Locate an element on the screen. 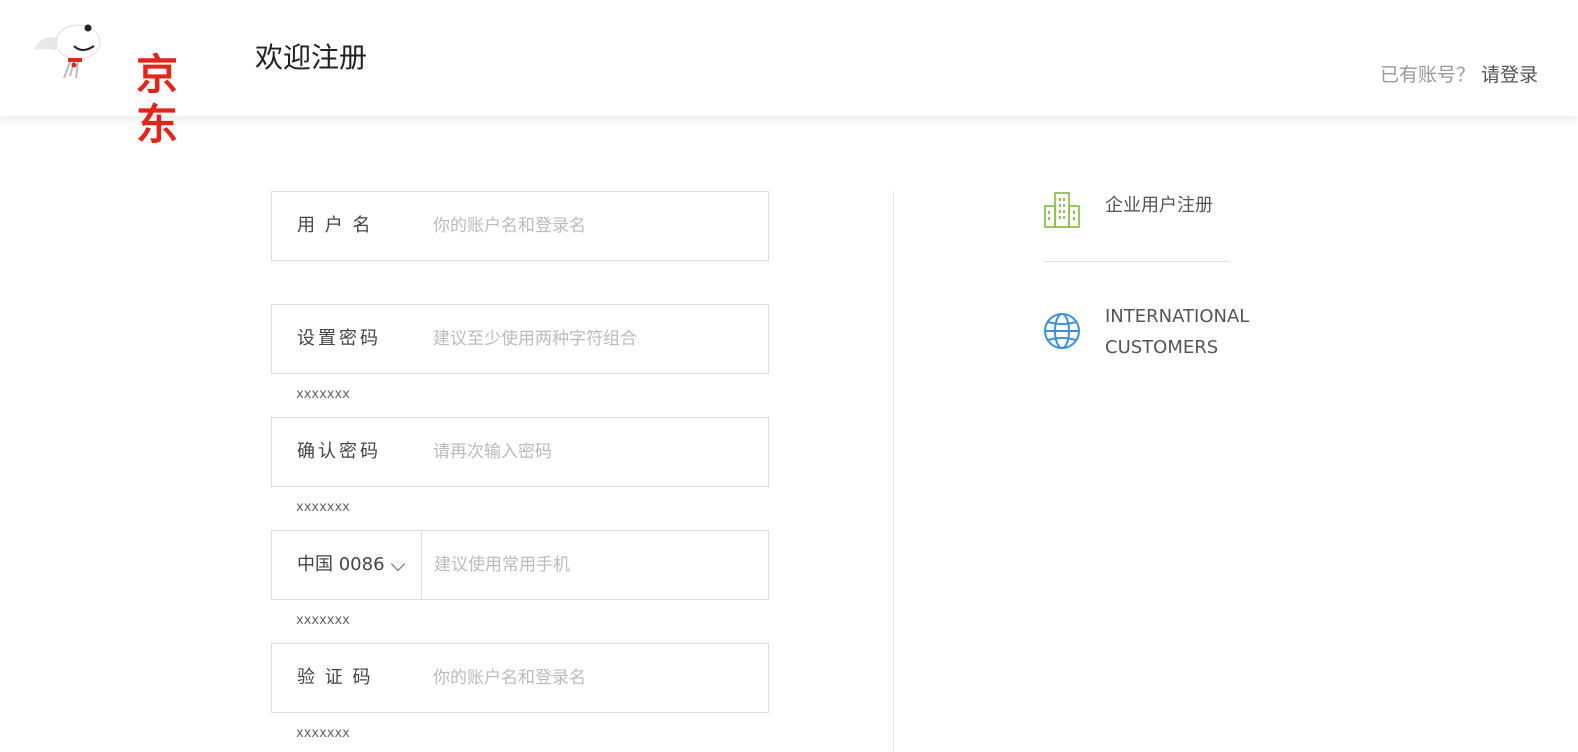 The width and height of the screenshot is (1578, 752). logo-text: 京东 is located at coordinates (158, 99).